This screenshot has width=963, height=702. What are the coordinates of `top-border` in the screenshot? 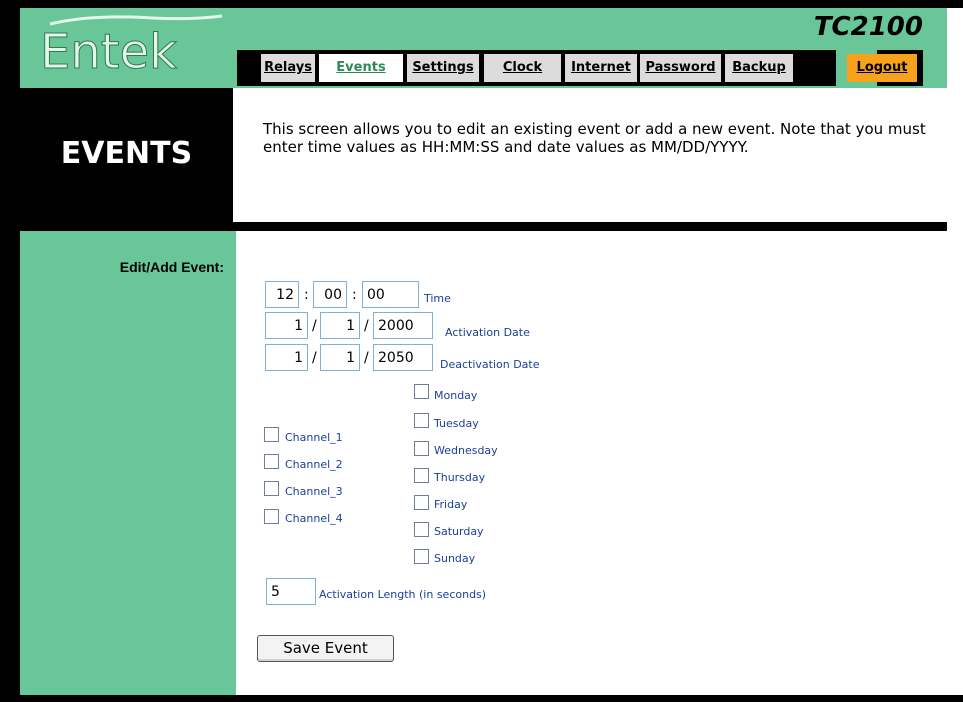 It's located at (481, 4).